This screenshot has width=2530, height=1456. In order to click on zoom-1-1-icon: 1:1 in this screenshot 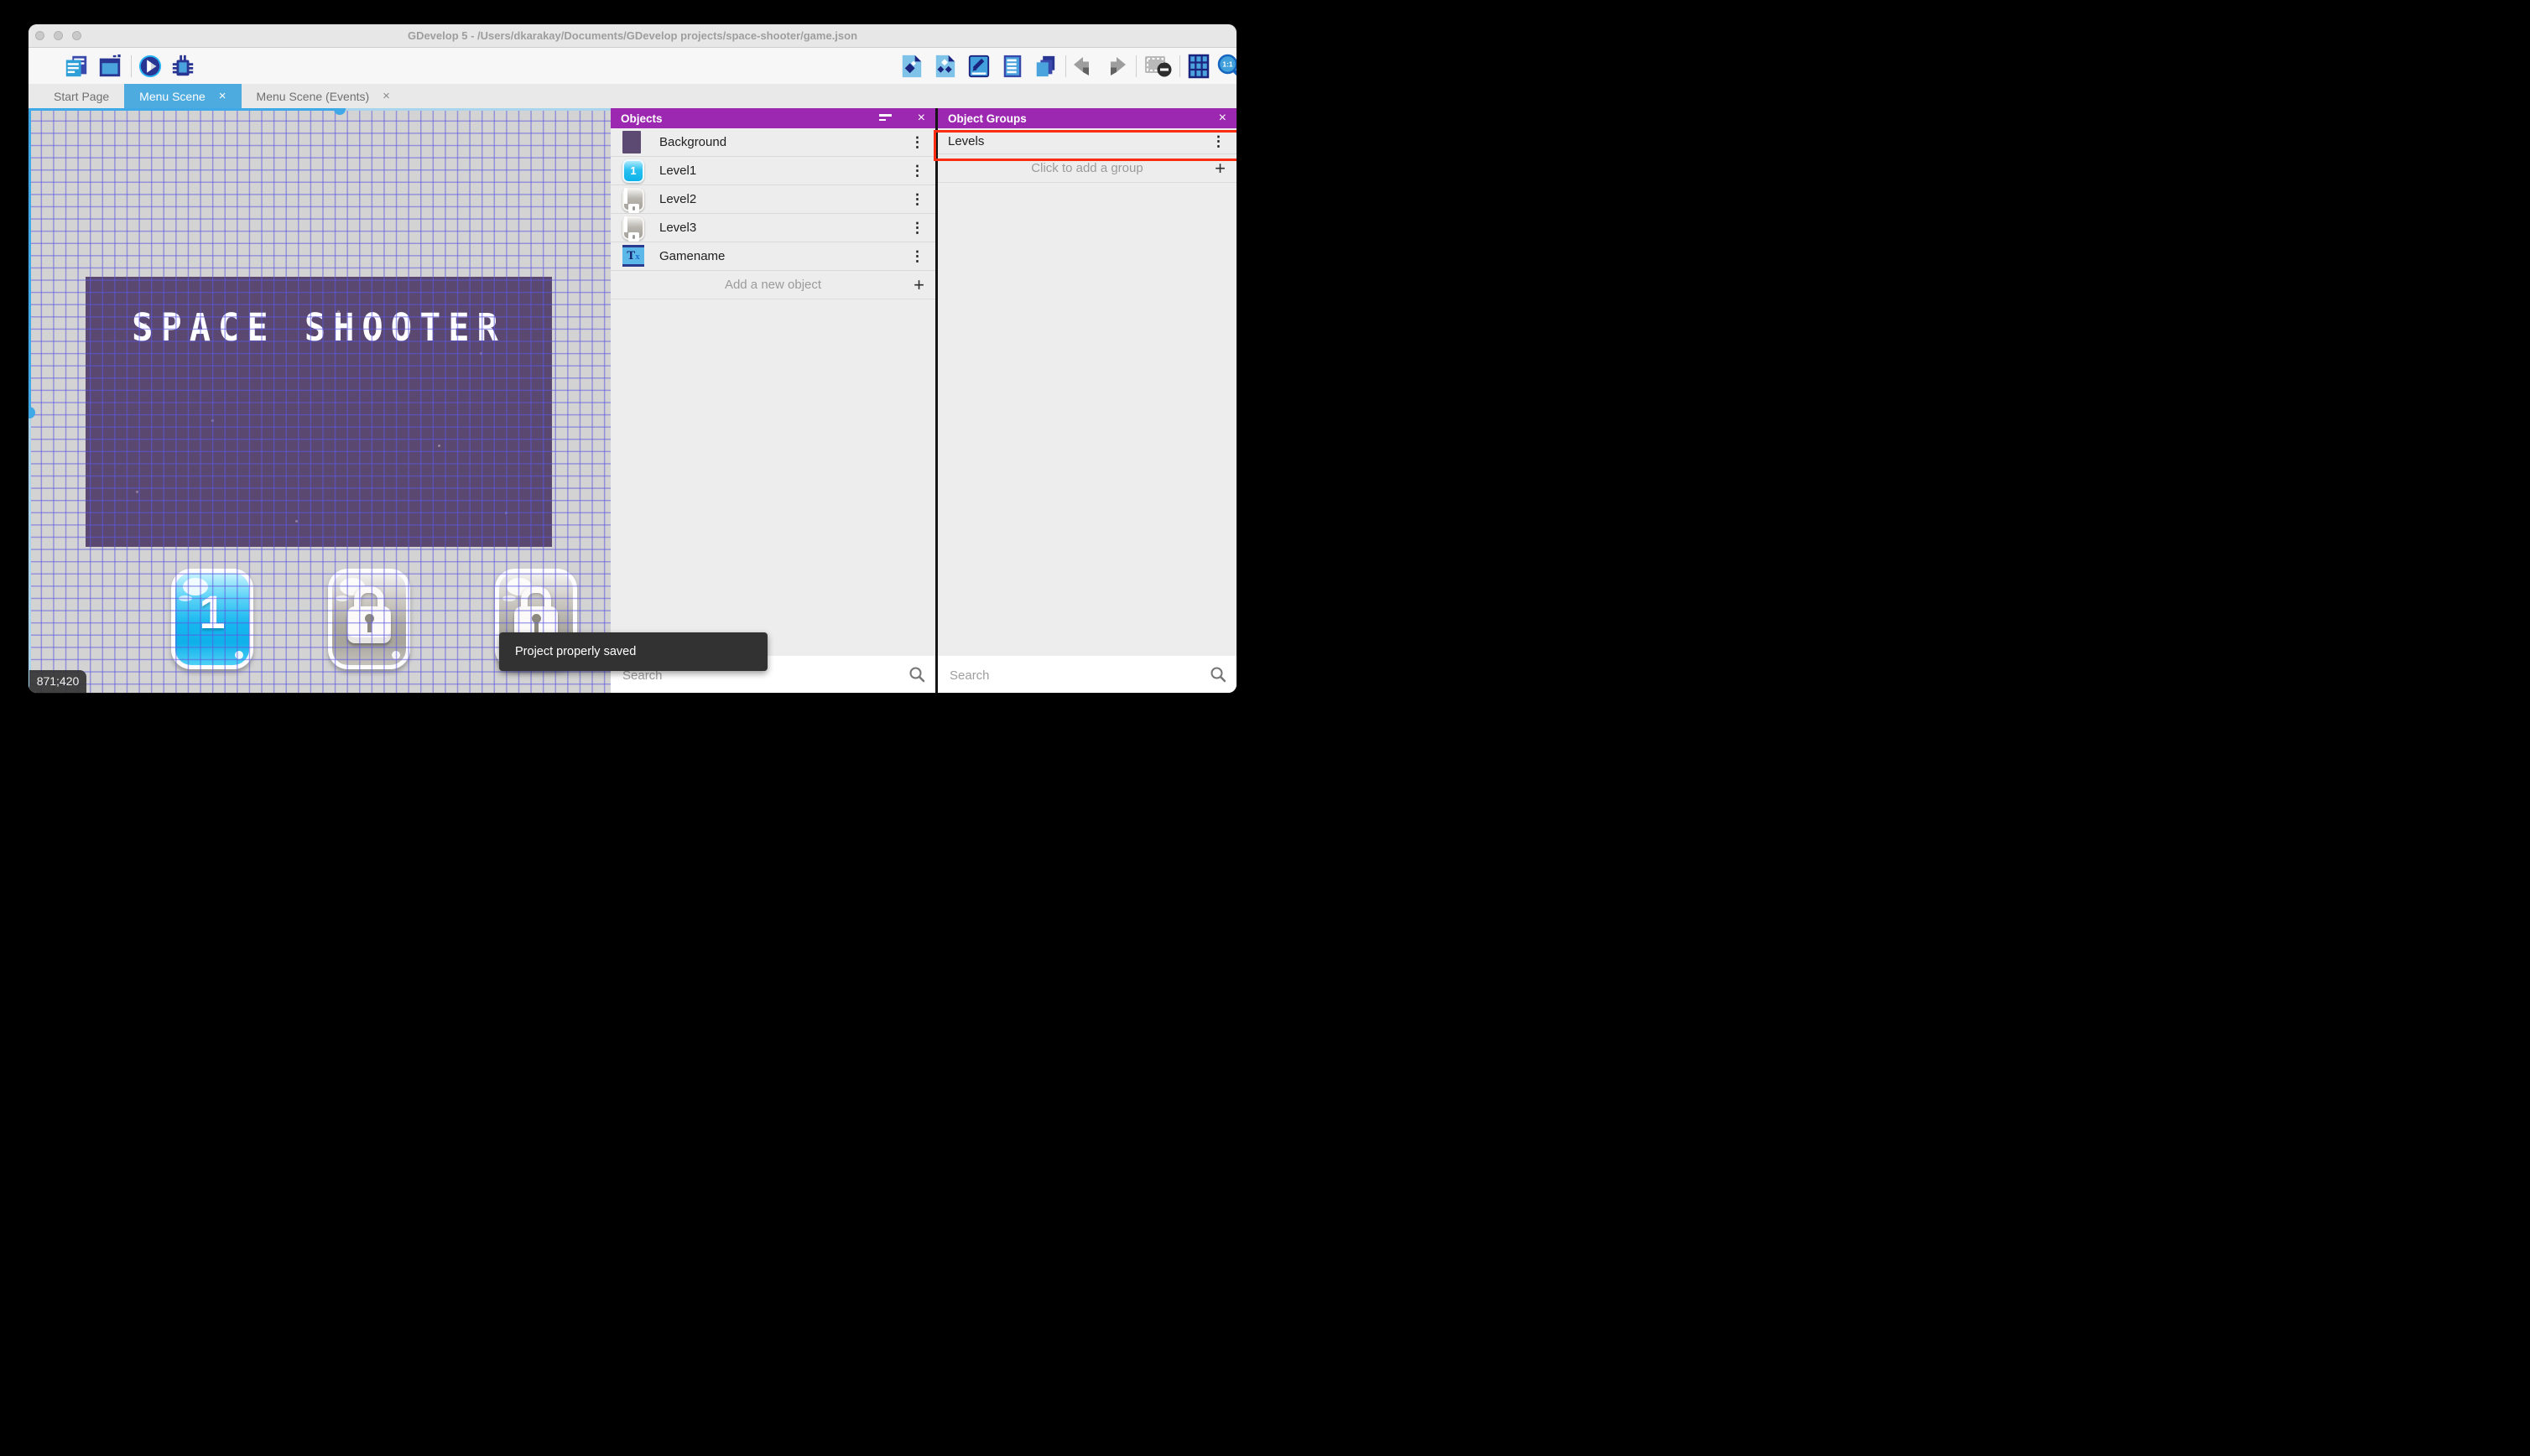, I will do `click(1226, 65)`.